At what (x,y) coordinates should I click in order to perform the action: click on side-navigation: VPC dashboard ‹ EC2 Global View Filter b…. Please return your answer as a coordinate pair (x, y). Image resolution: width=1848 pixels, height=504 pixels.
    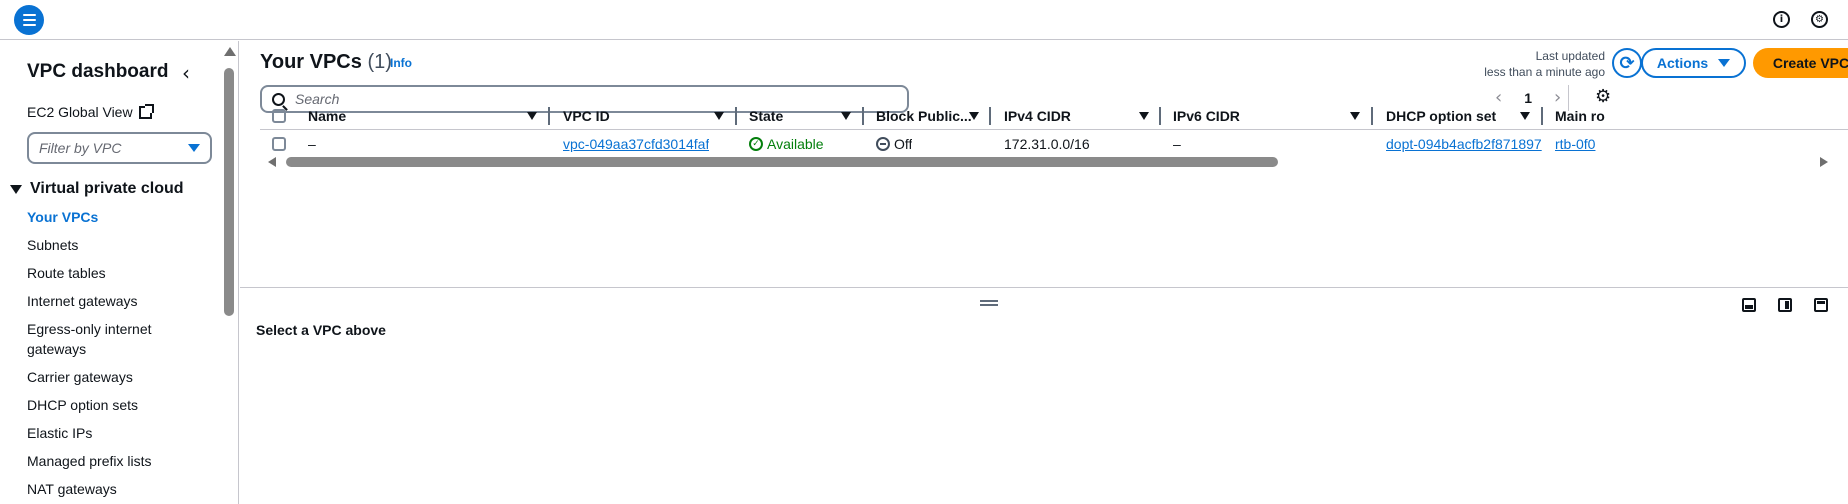
    Looking at the image, I should click on (119, 272).